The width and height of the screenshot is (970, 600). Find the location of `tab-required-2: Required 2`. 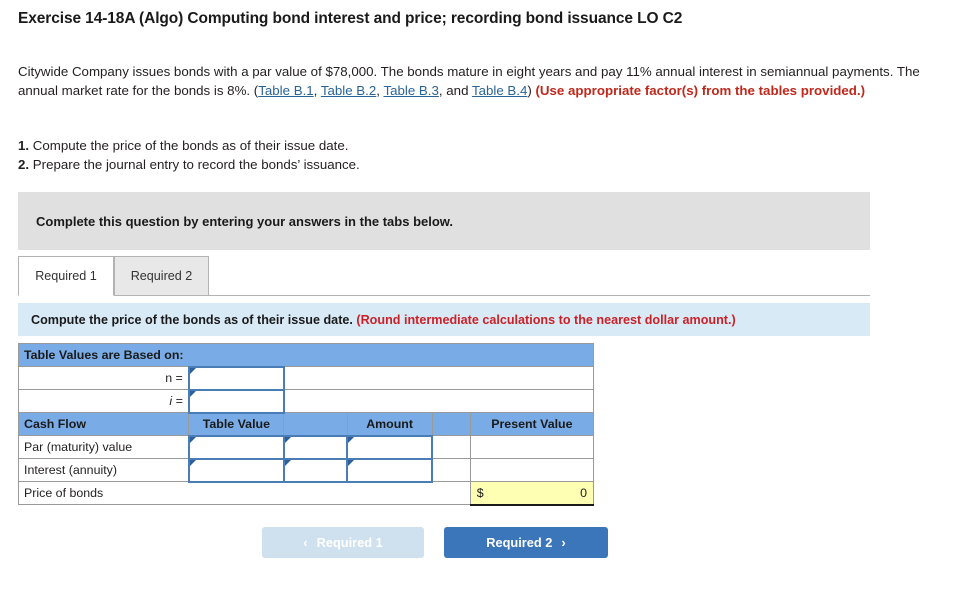

tab-required-2: Required 2 is located at coordinates (161, 276).